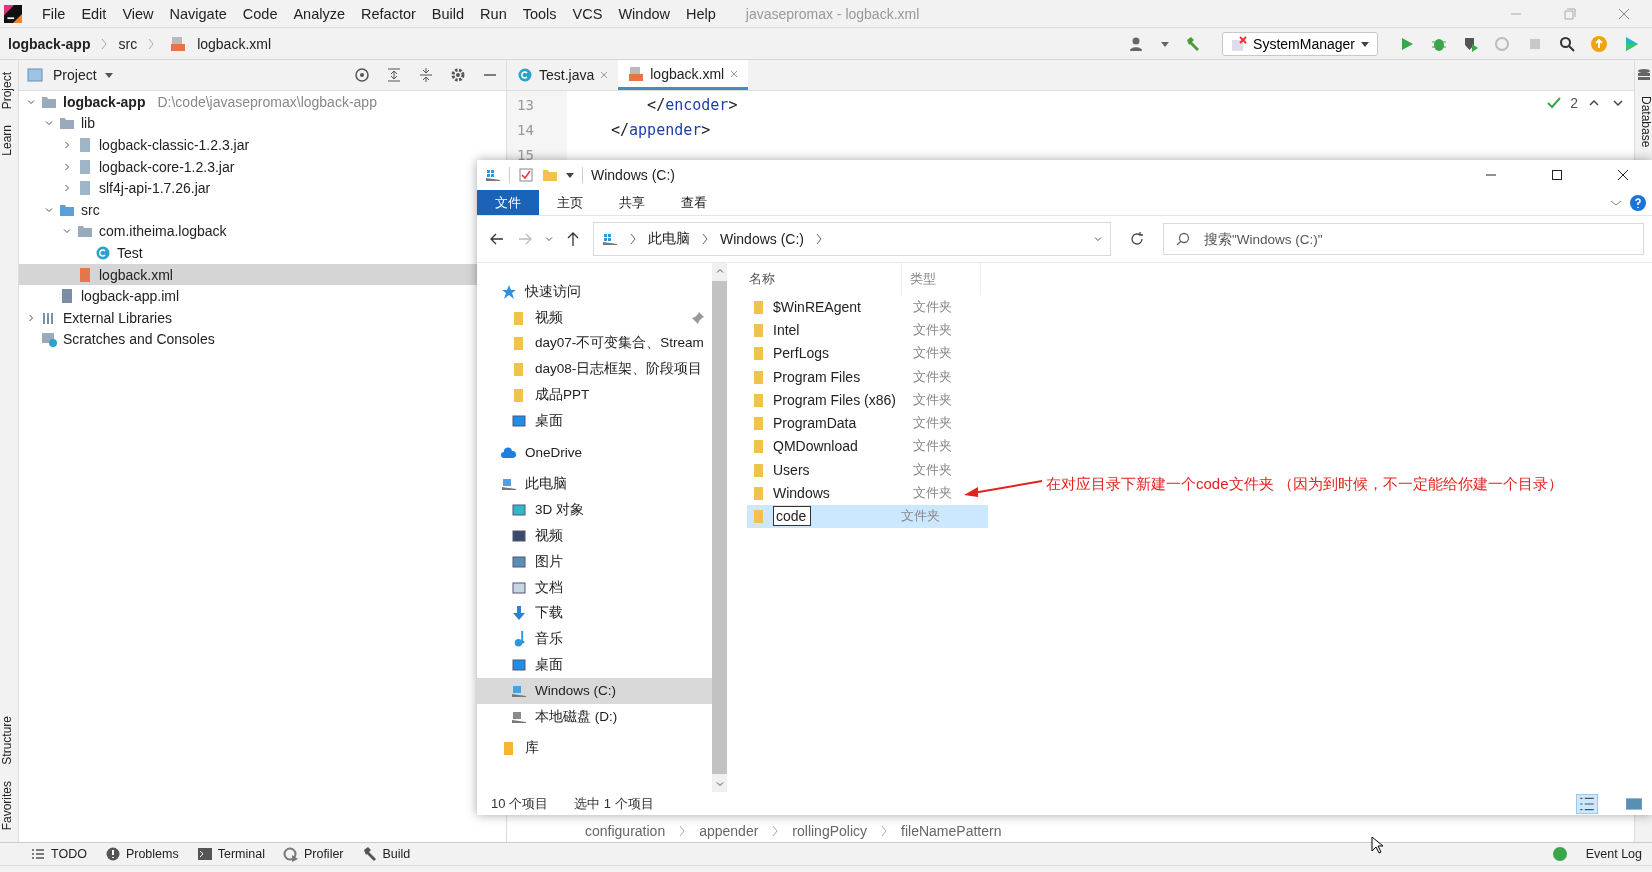 The width and height of the screenshot is (1652, 872). What do you see at coordinates (619, 369) in the screenshot?
I see `nav-label: day08-日志框架、阶段项目` at bounding box center [619, 369].